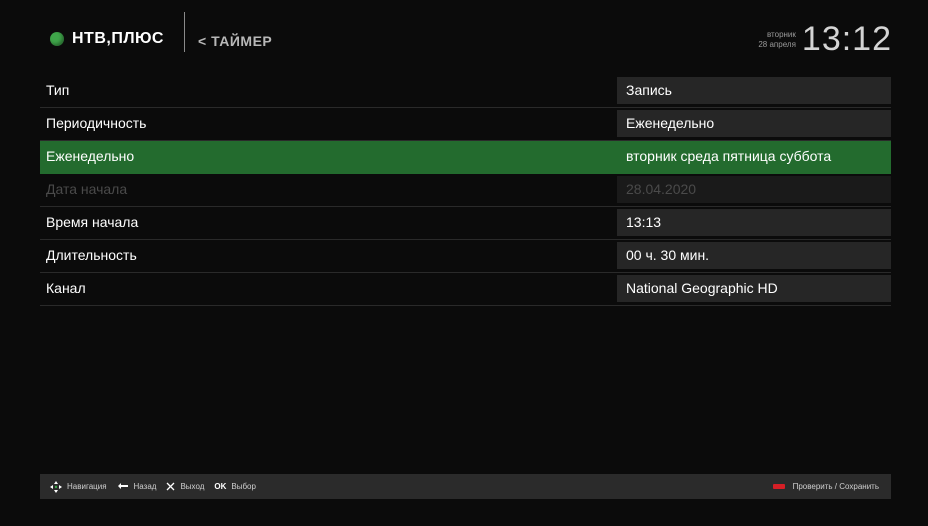  Describe the element at coordinates (835, 486) in the screenshot. I see `hint-save-label: Проверить / Сохранить` at that location.